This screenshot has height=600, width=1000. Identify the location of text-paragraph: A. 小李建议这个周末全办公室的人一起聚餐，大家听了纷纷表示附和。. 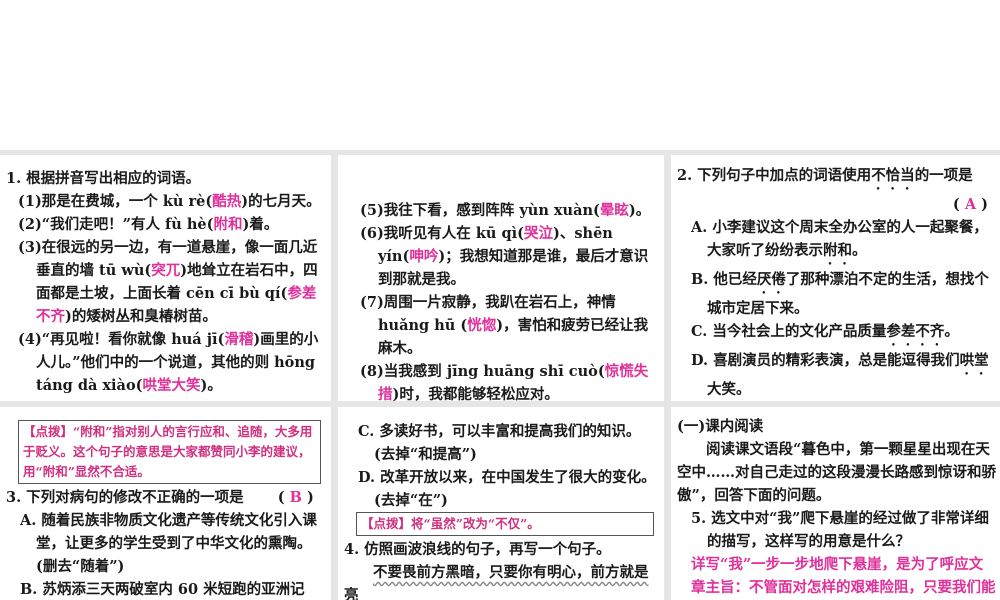
(836, 242).